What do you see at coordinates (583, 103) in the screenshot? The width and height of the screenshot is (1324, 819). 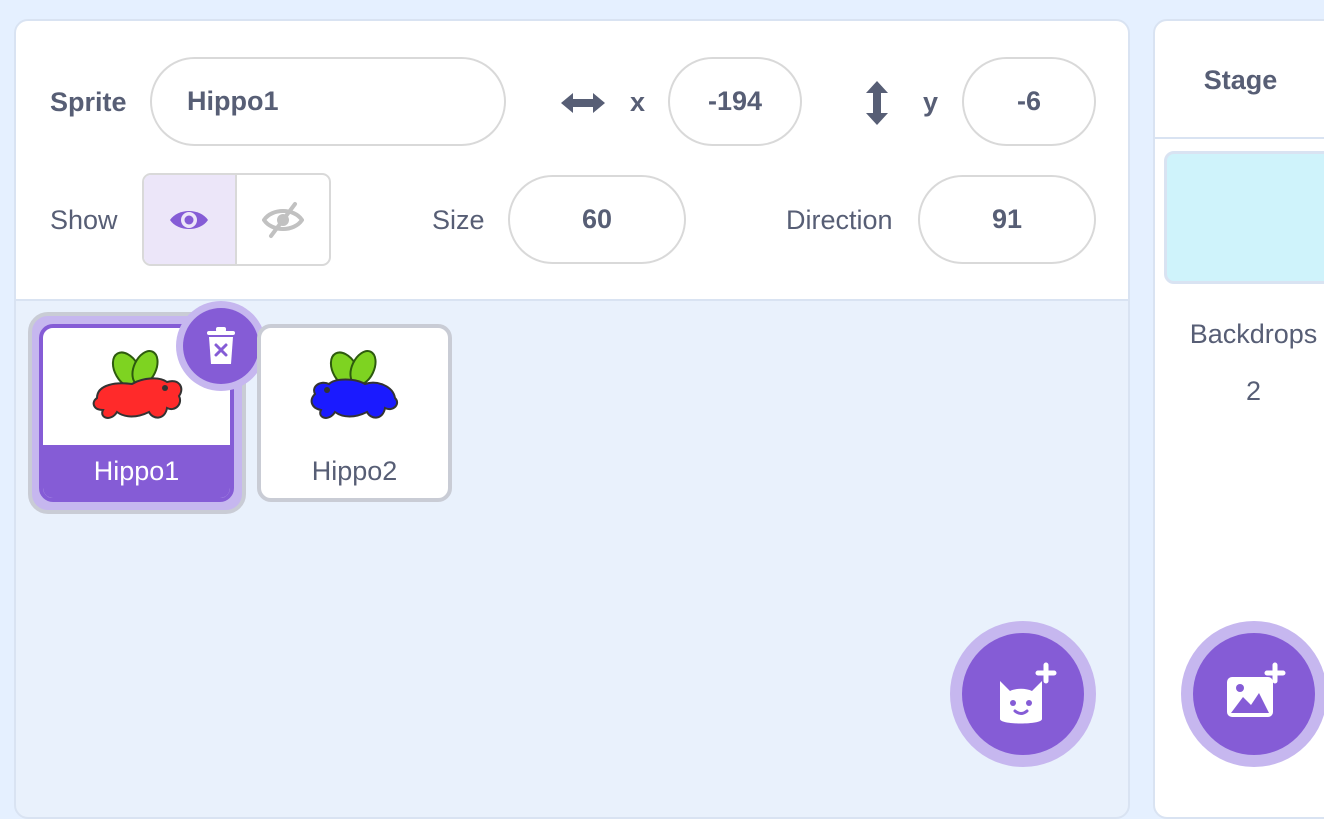 I see `horizontal-arrows-icon` at bounding box center [583, 103].